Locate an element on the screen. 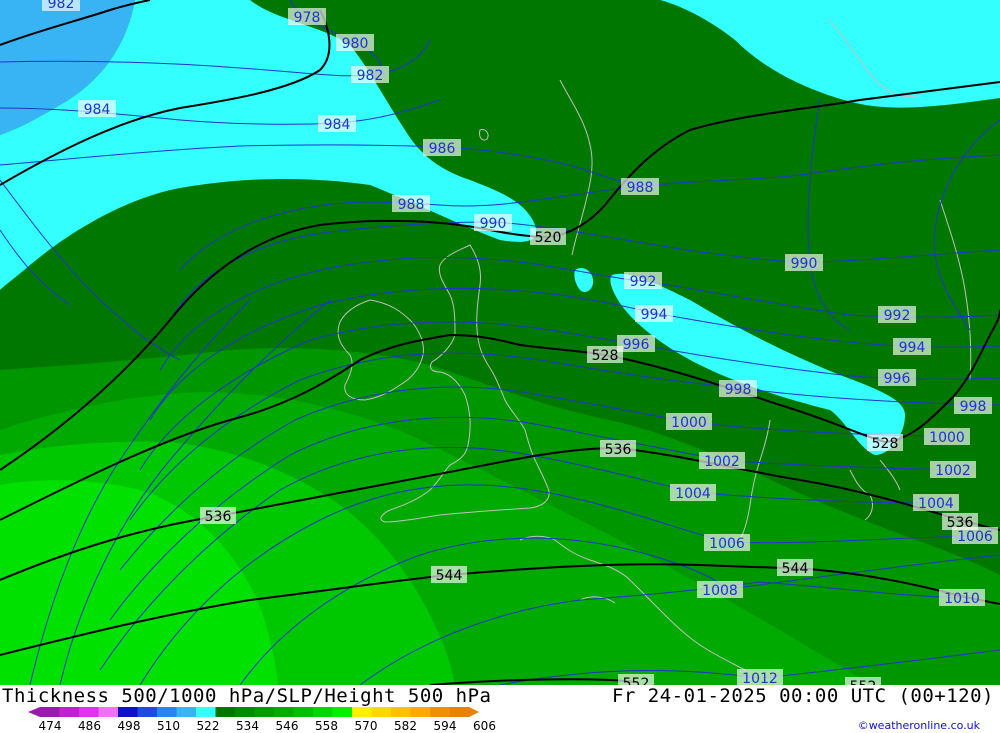 The width and height of the screenshot is (1000, 733). legend-label: 486 is located at coordinates (89, 726).